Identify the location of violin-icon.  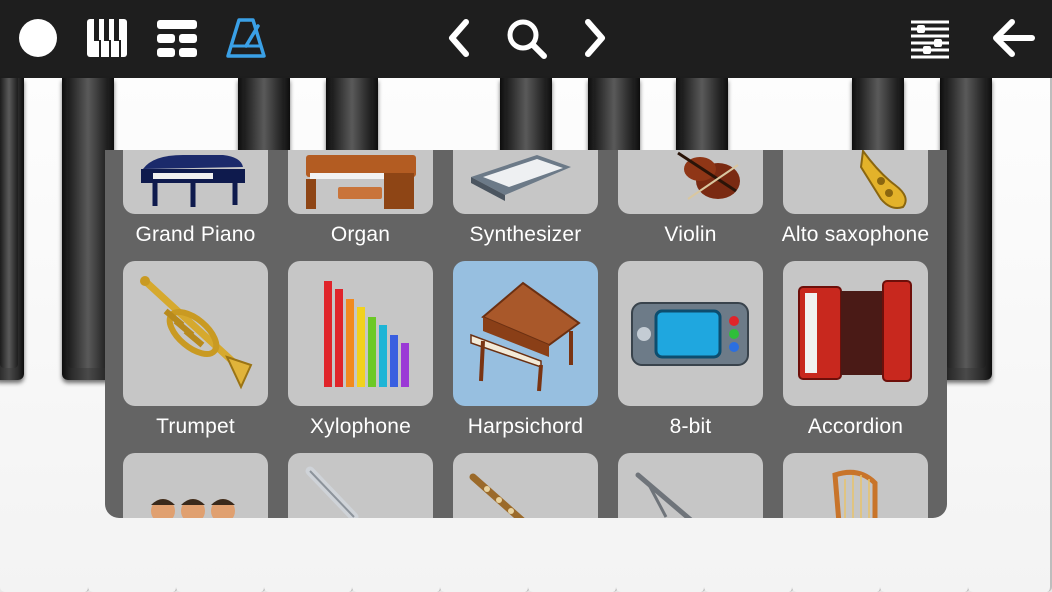
(708, 175).